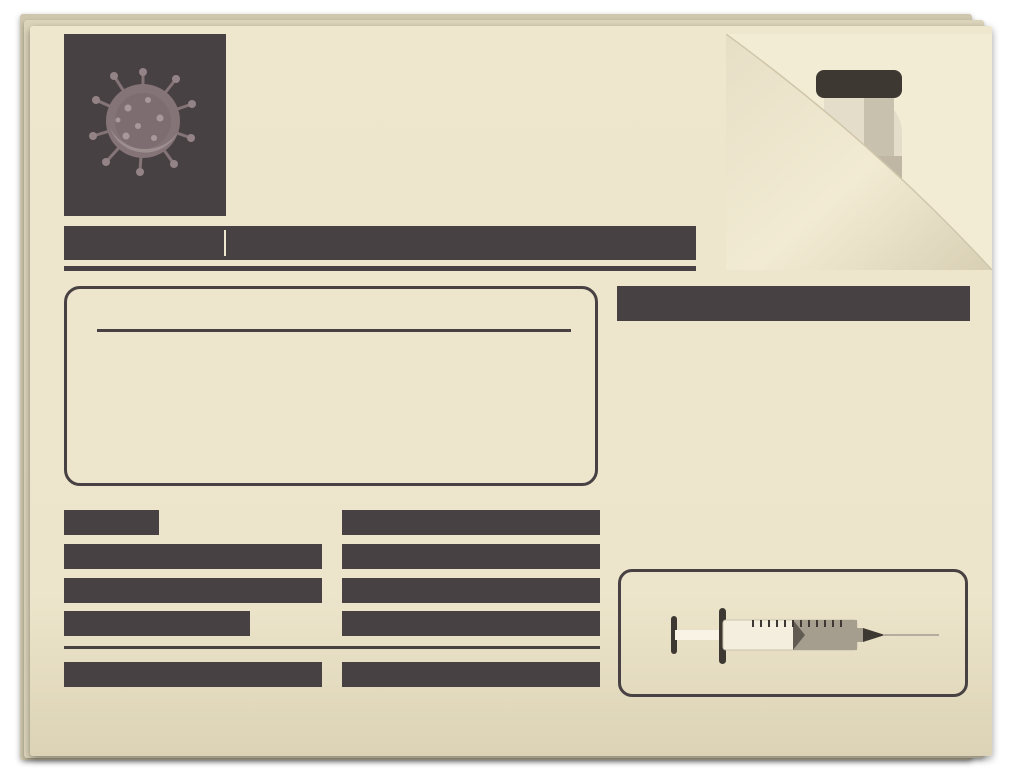 The height and width of the screenshot is (780, 1010). What do you see at coordinates (142, 122) in the screenshot?
I see `virus-icon` at bounding box center [142, 122].